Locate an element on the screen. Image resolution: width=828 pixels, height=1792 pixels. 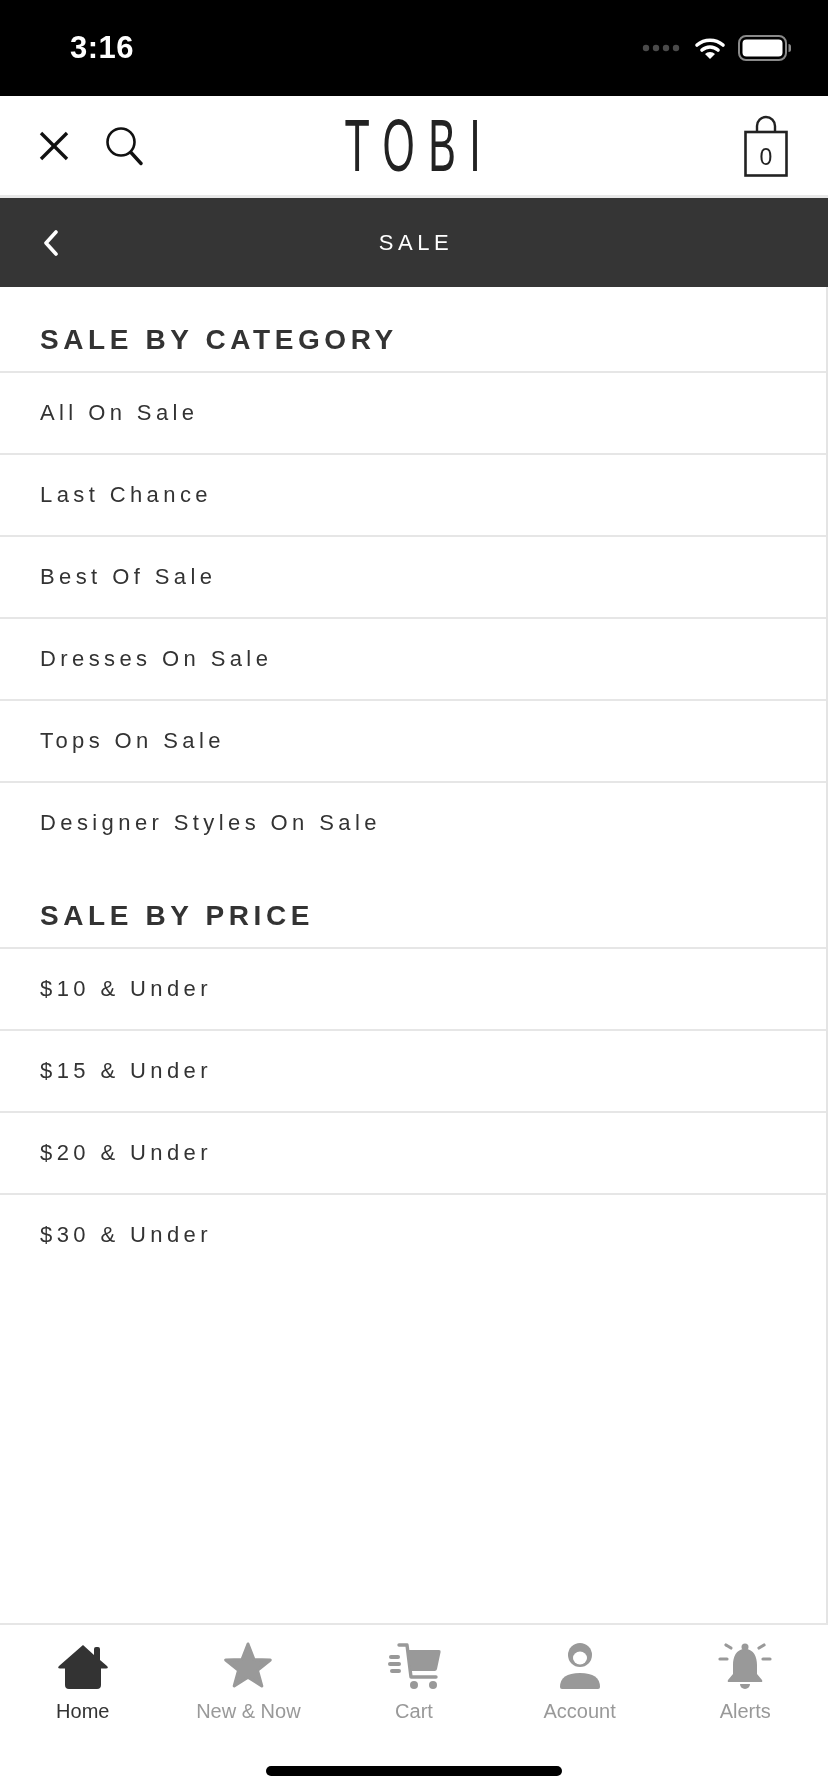
bell-icon is located at coordinates (745, 1666).